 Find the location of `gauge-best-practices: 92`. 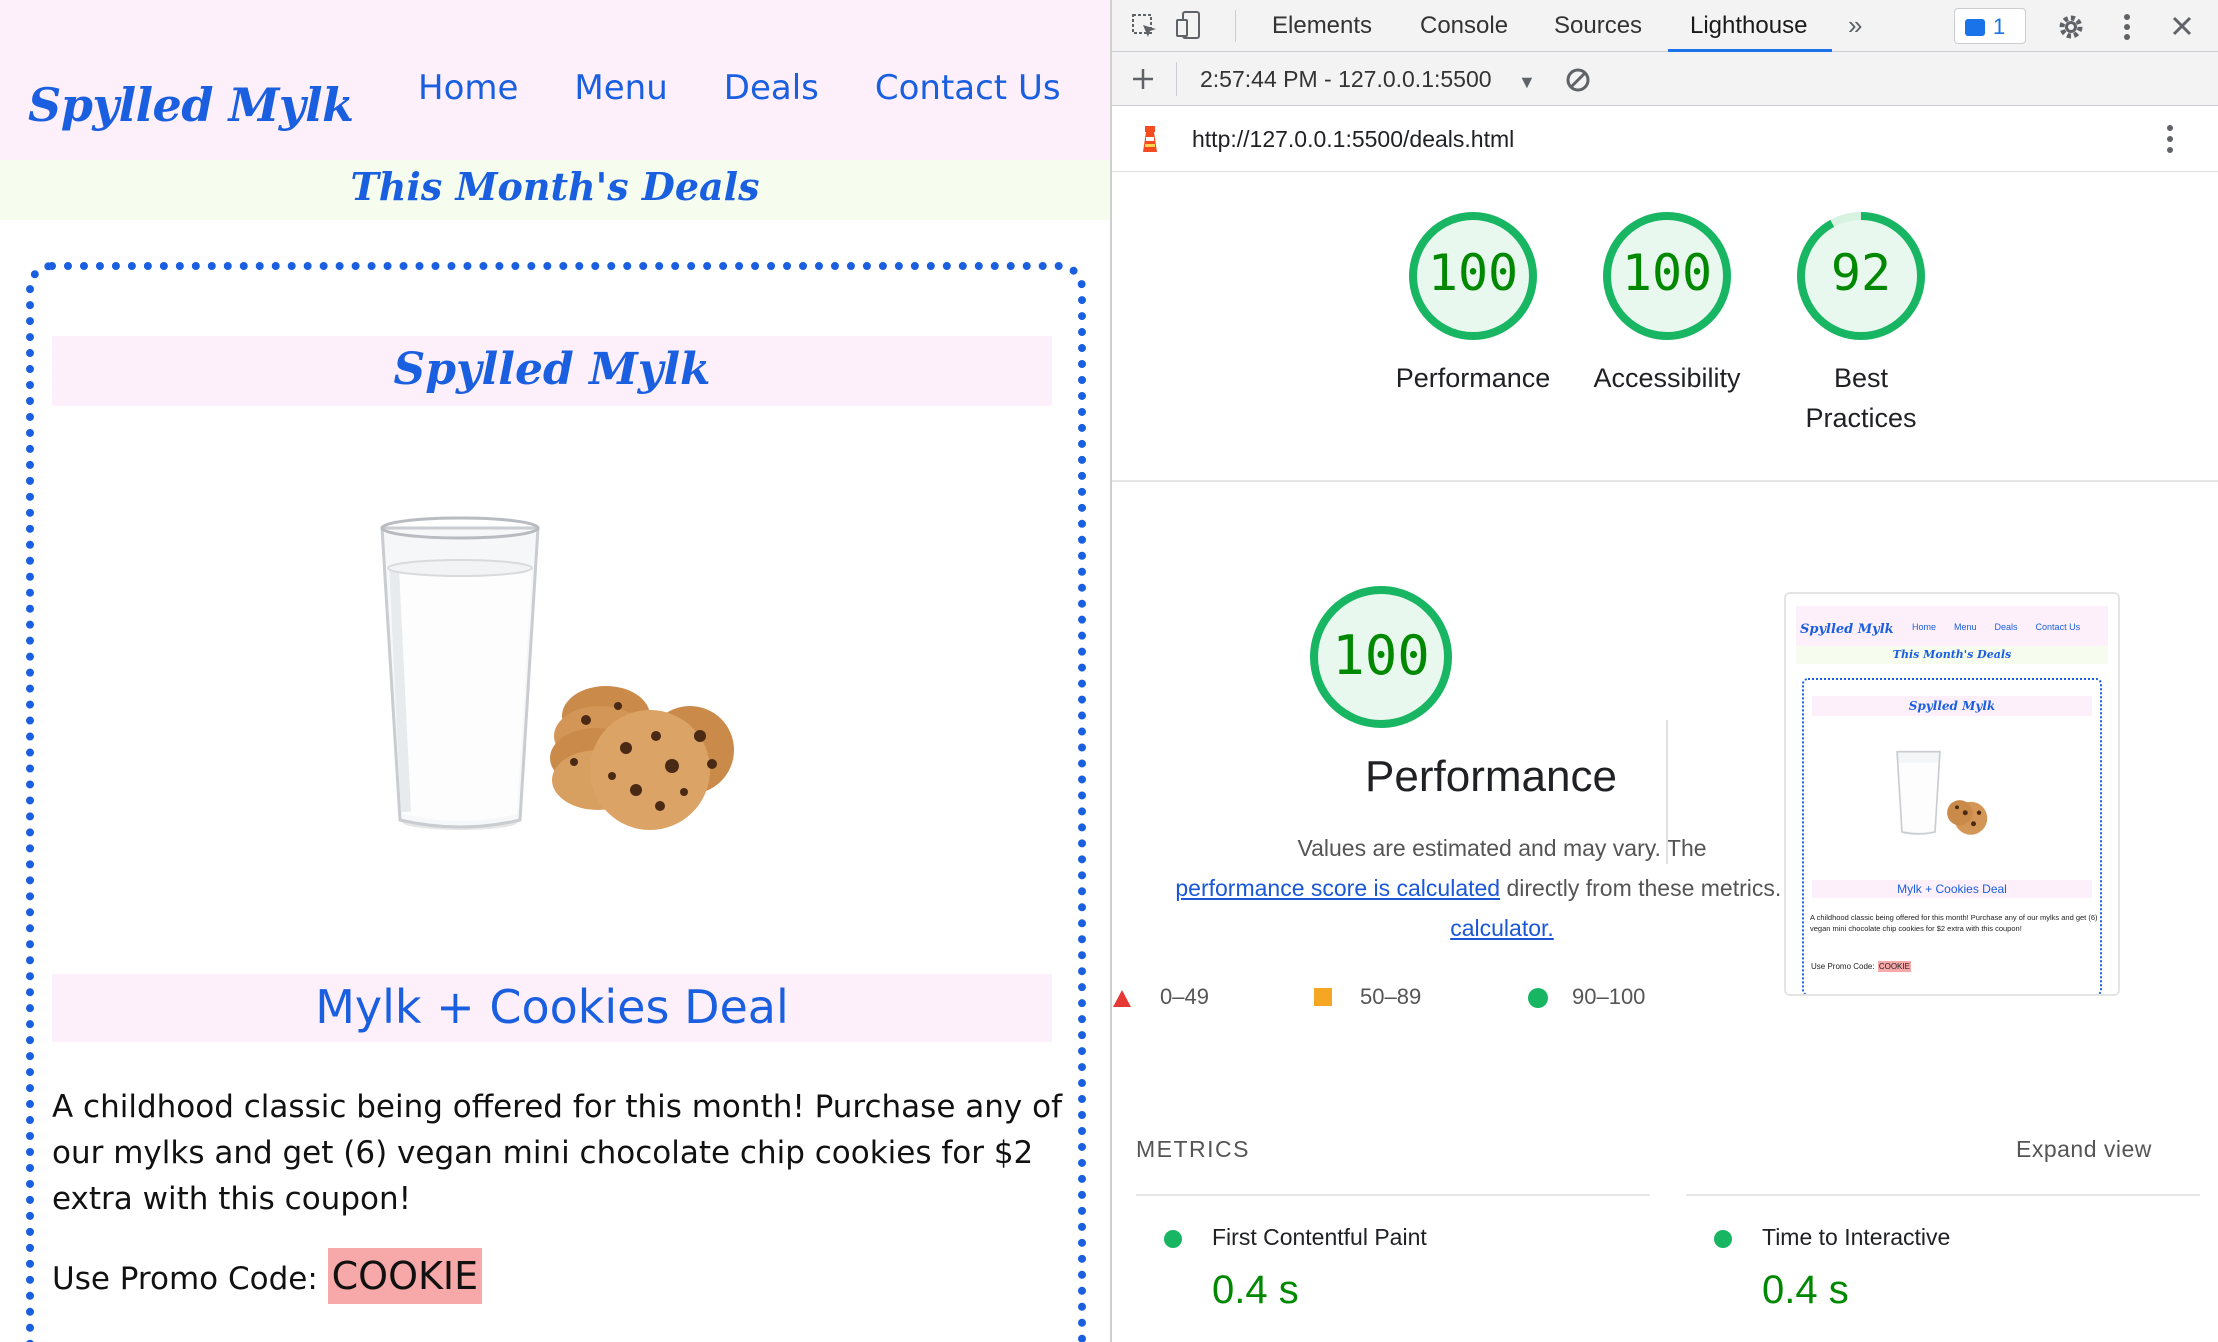

gauge-best-practices: 92 is located at coordinates (1861, 276).